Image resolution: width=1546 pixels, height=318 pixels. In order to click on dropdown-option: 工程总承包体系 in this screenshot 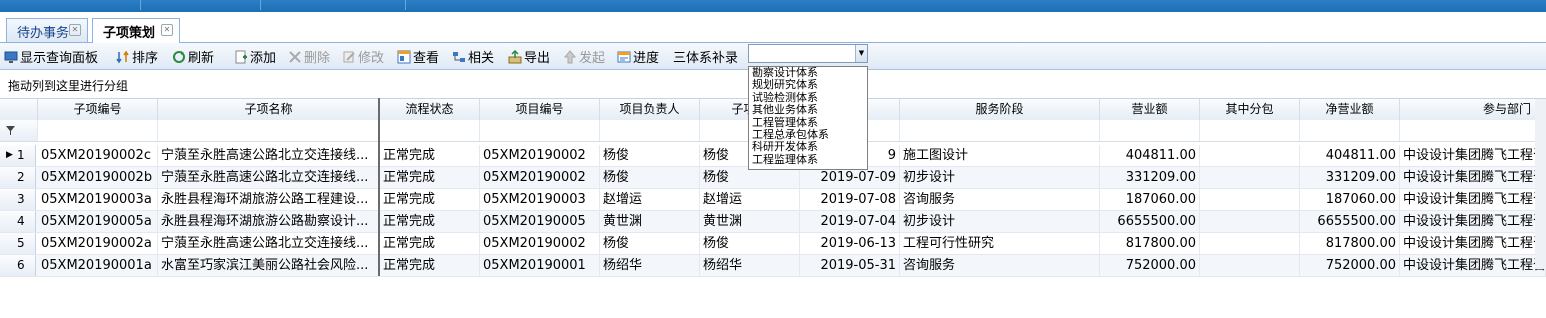, I will do `click(790, 134)`.